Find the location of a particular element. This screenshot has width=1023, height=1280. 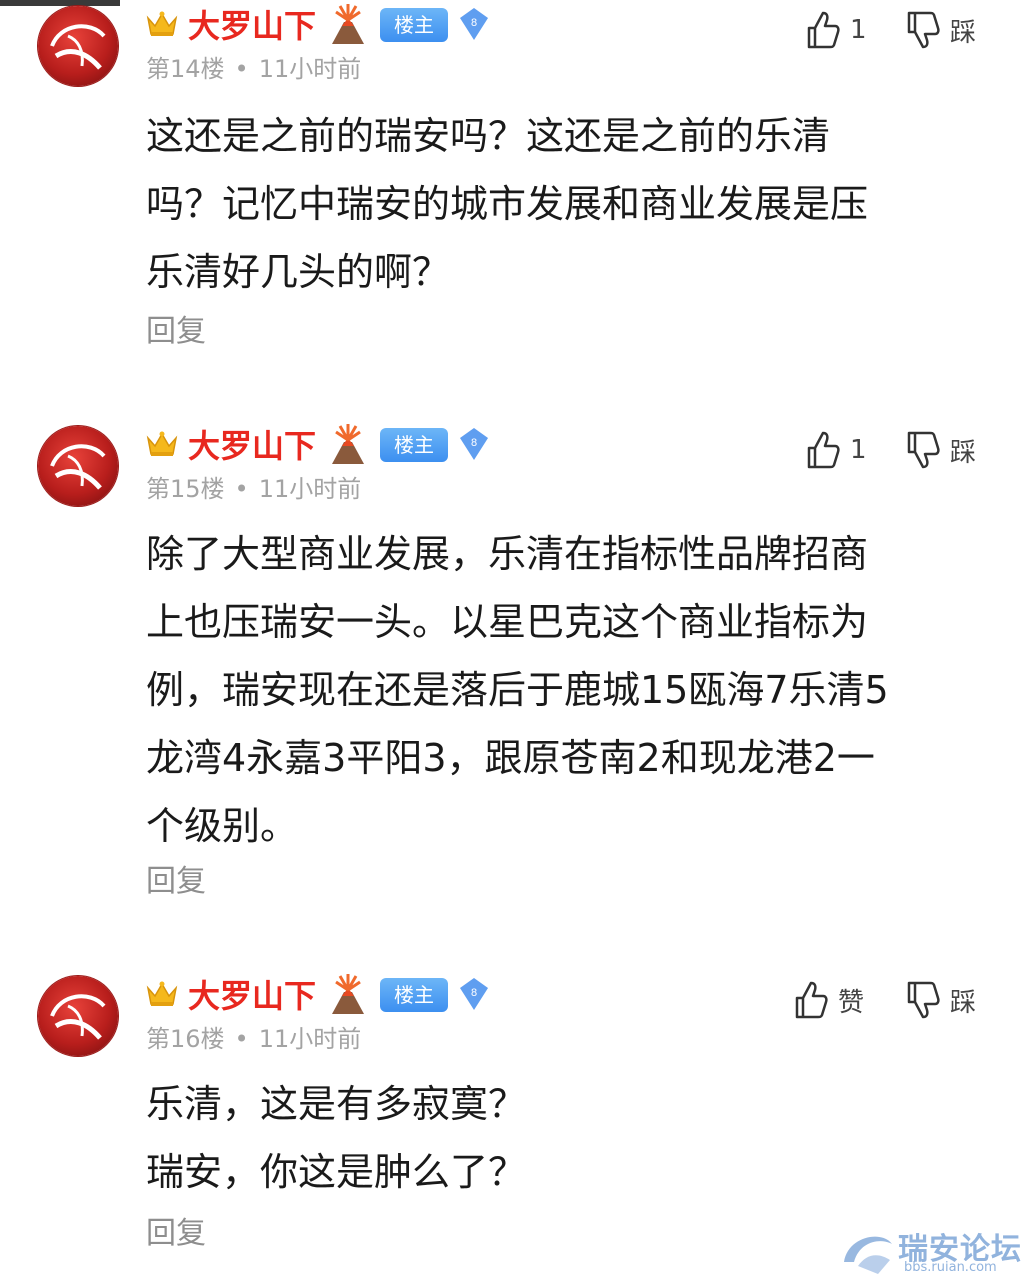

content-line: 个级别。 is located at coordinates (222, 826).